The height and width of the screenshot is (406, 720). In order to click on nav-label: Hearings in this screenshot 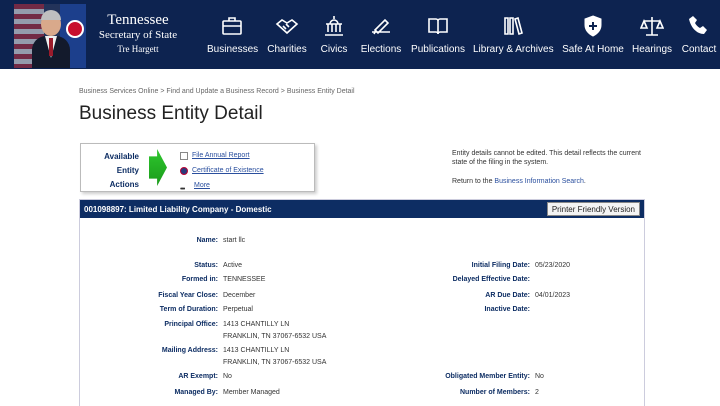, I will do `click(652, 49)`.